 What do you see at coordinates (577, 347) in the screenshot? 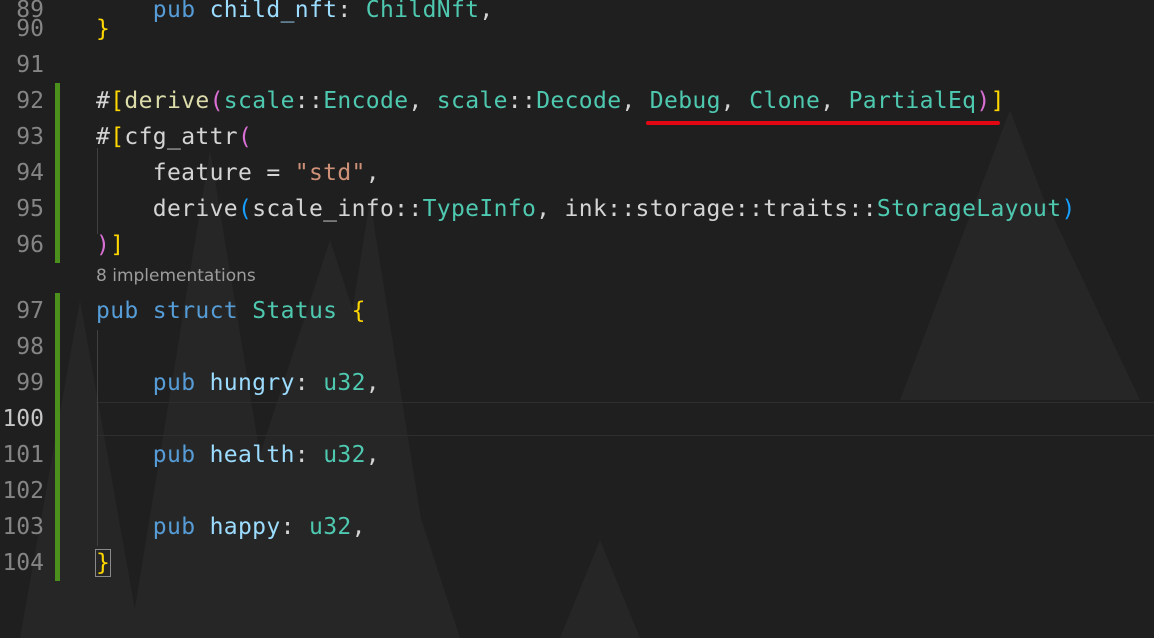
I see `code-line: 98` at bounding box center [577, 347].